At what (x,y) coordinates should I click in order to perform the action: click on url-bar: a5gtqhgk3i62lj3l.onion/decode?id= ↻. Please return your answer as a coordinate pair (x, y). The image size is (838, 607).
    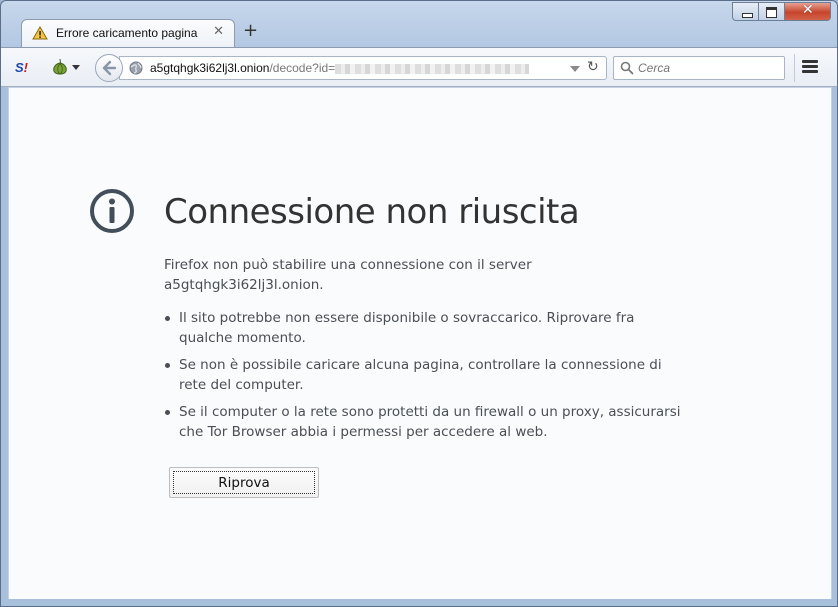
    Looking at the image, I should click on (363, 68).